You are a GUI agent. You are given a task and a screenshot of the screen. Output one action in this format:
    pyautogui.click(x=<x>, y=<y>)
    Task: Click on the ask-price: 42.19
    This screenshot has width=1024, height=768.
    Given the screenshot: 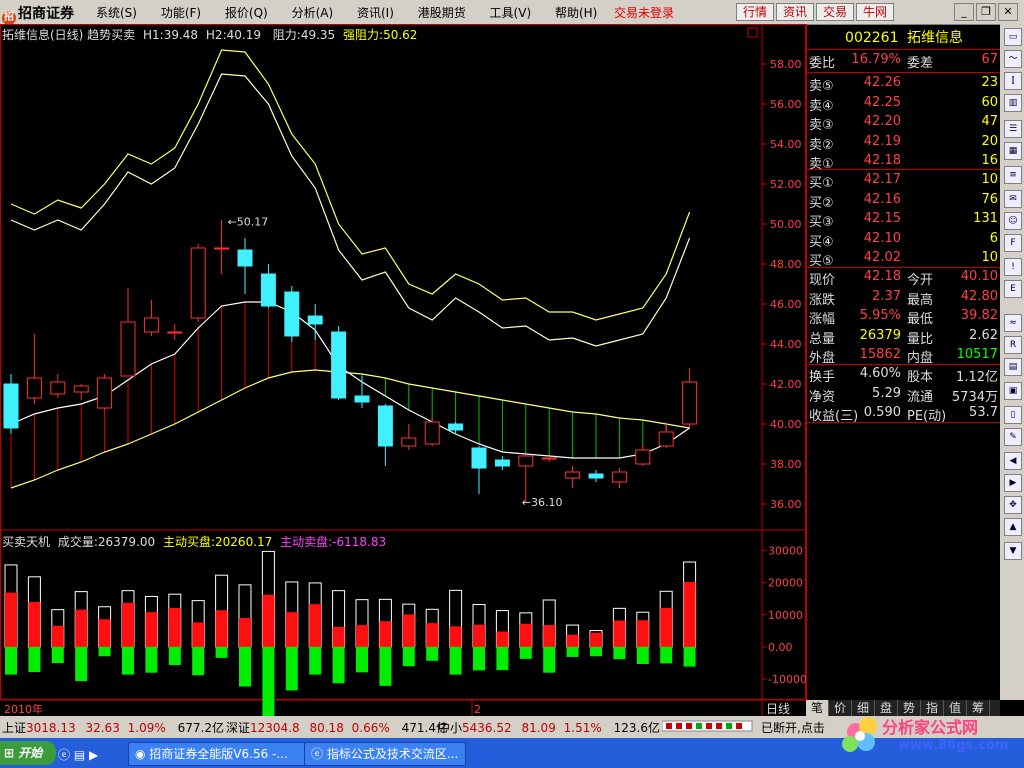 What is the action you would take?
    pyautogui.click(x=882, y=141)
    